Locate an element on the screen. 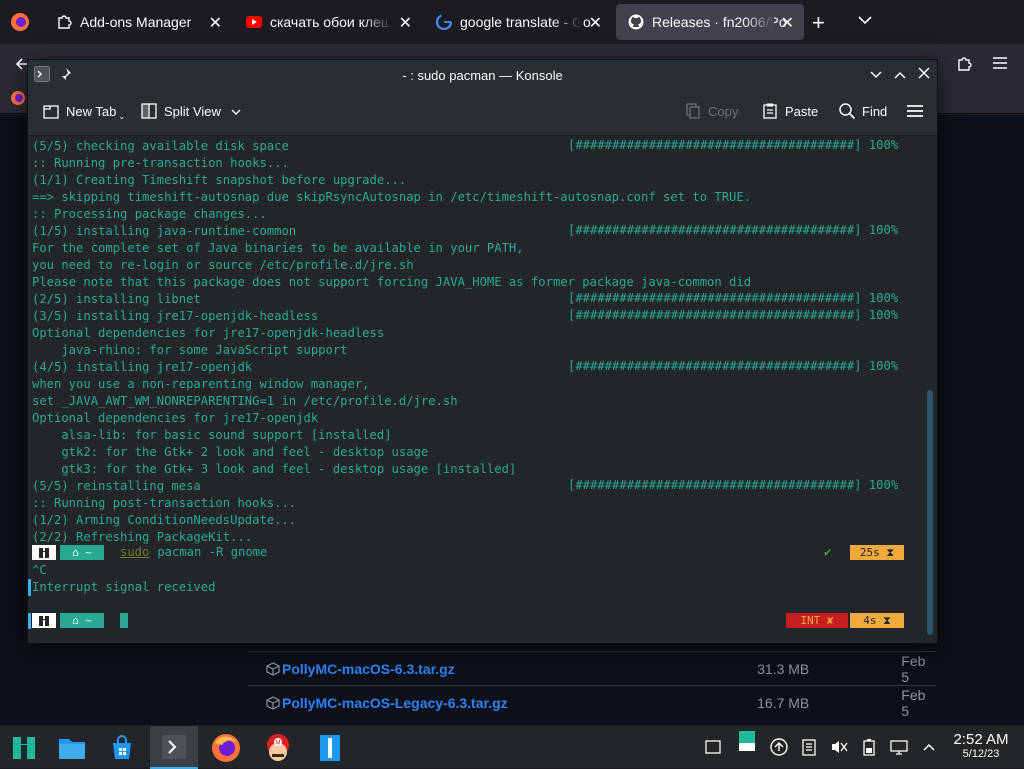 The width and height of the screenshot is (1024, 769). asset-link: PollyMC-macOS-Legacy-6.3.tar.gz is located at coordinates (502, 703).